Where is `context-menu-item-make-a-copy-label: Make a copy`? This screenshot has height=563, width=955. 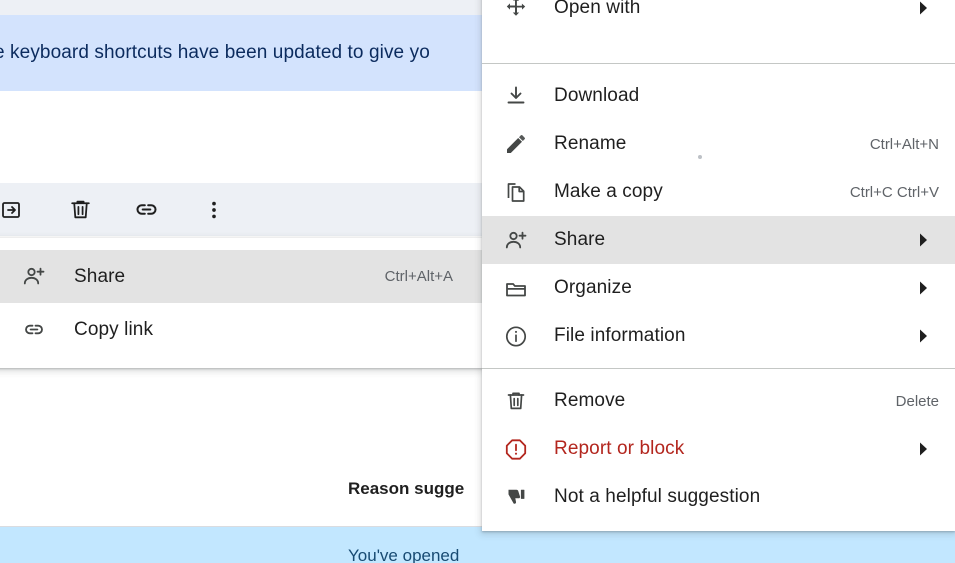 context-menu-item-make-a-copy-label: Make a copy is located at coordinates (608, 191).